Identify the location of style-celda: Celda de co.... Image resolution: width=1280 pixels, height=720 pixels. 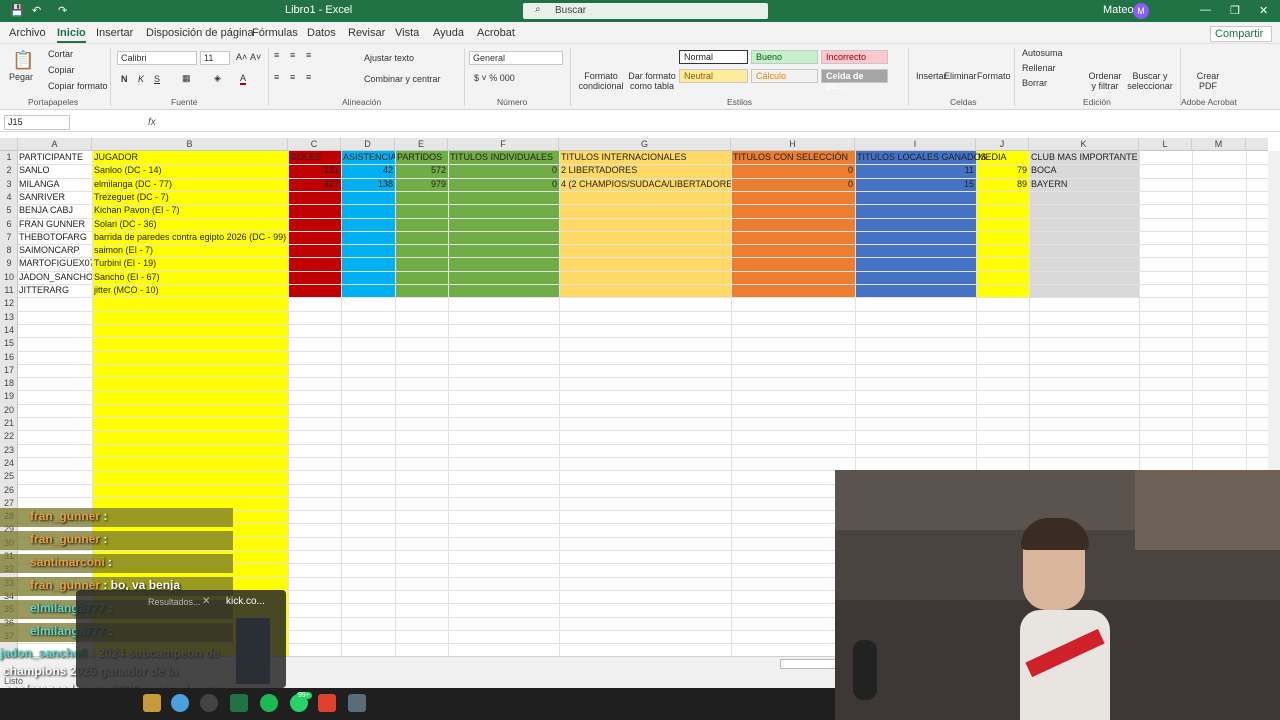
(854, 80).